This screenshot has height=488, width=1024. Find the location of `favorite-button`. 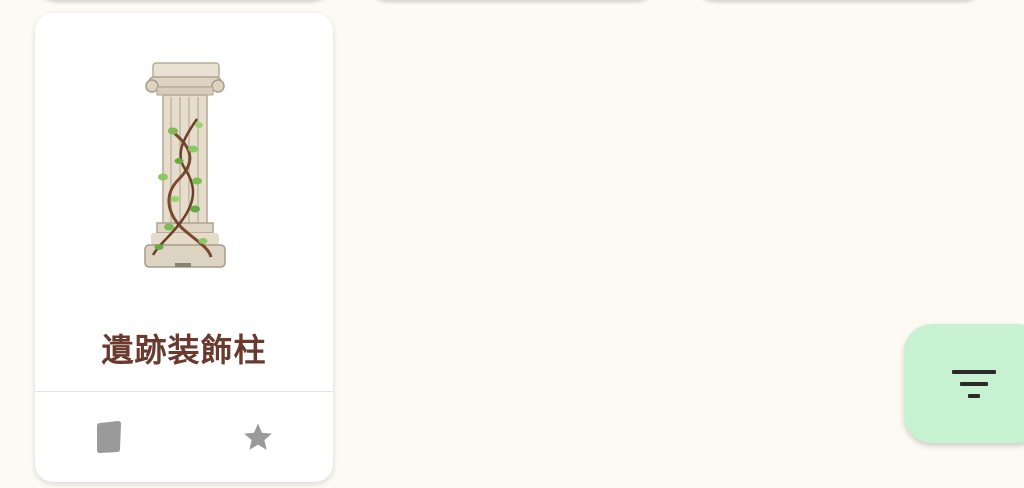

favorite-button is located at coordinates (258, 437).